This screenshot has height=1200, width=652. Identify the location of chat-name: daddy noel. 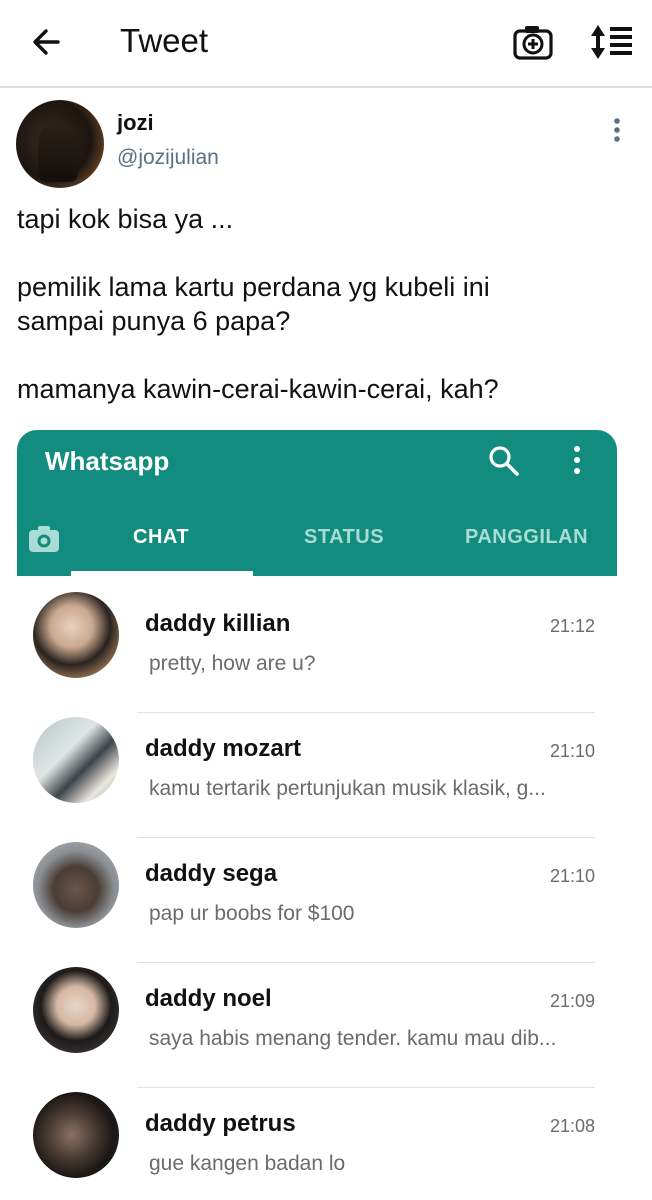
(208, 998).